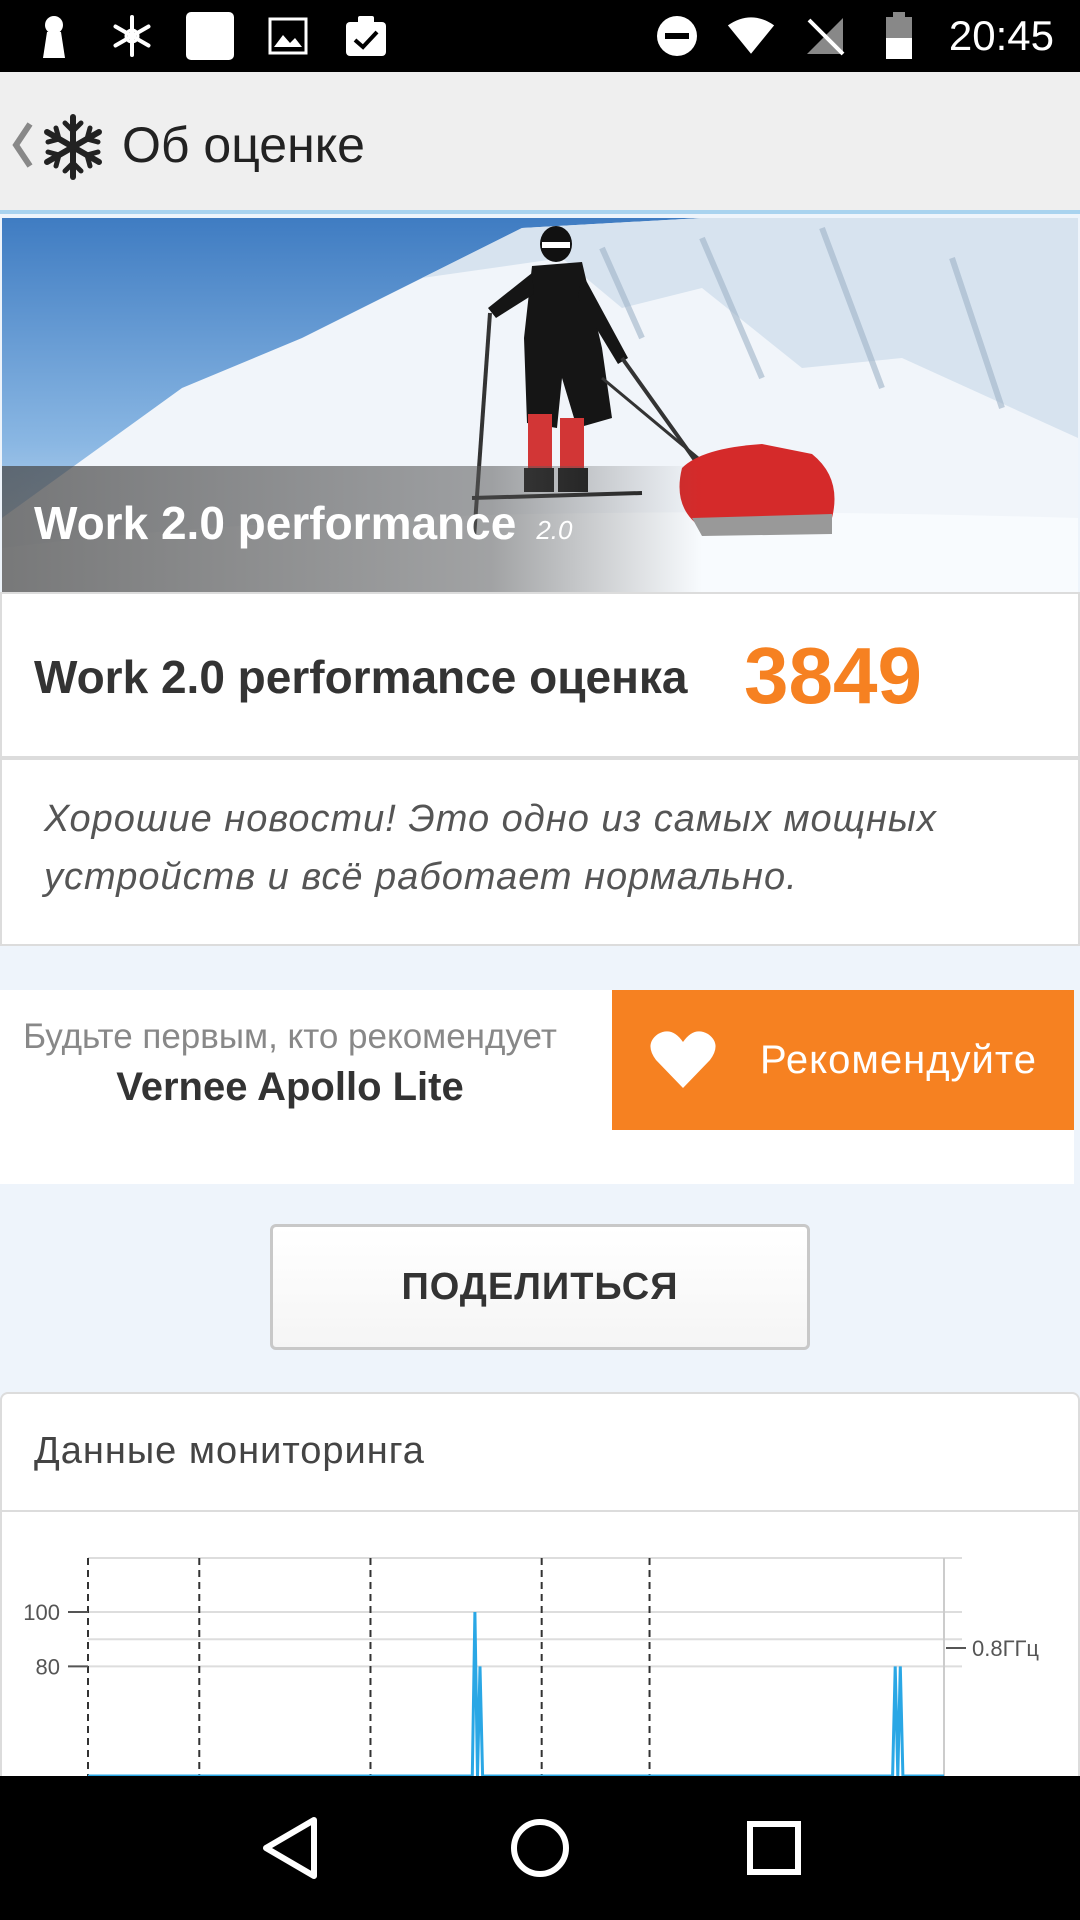  I want to click on clipboard-check-icon, so click(366, 36).